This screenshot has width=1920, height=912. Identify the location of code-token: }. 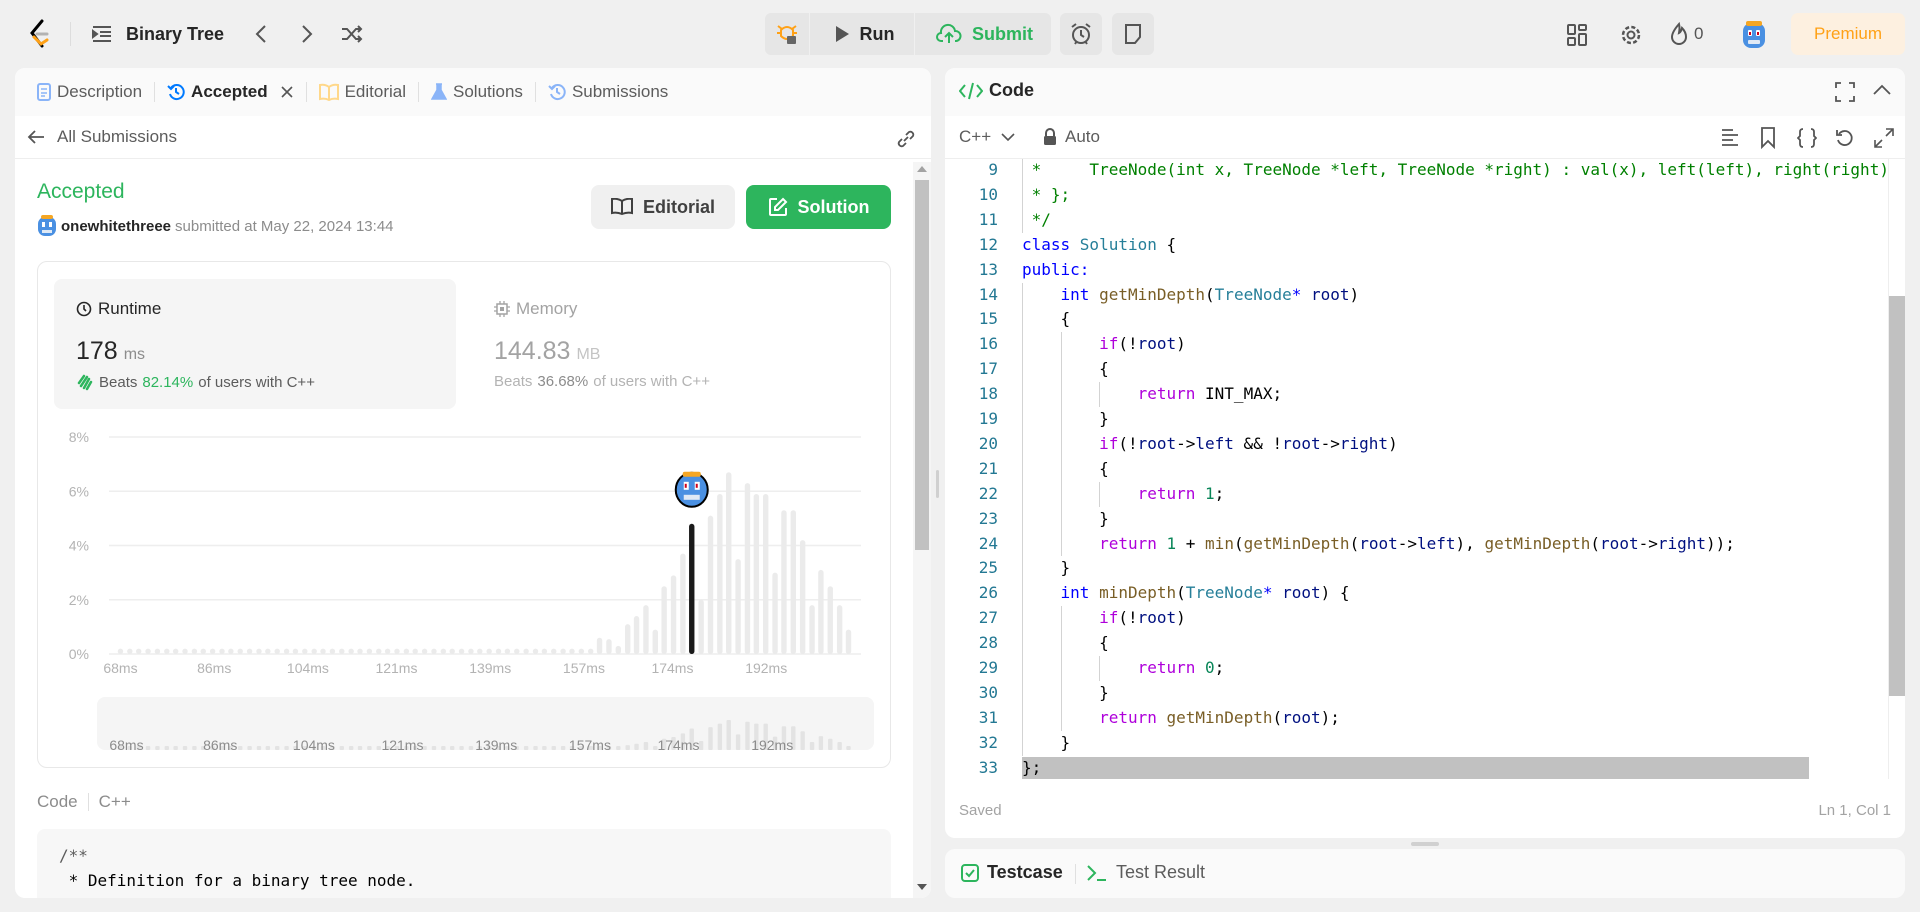
(1046, 742).